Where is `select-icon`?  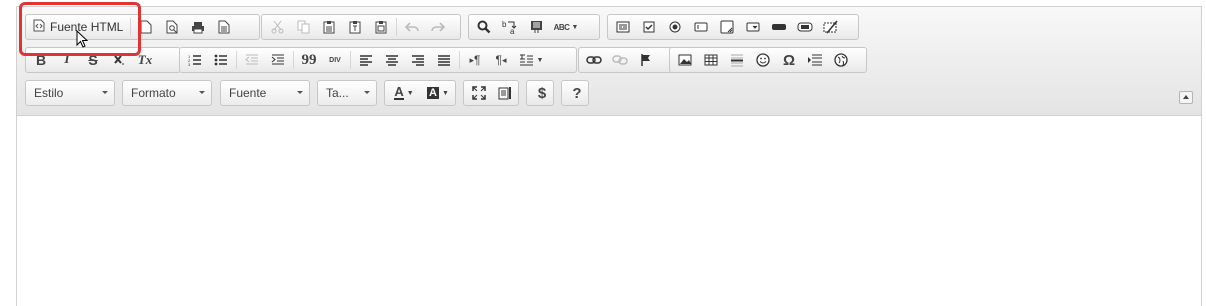 select-icon is located at coordinates (753, 27).